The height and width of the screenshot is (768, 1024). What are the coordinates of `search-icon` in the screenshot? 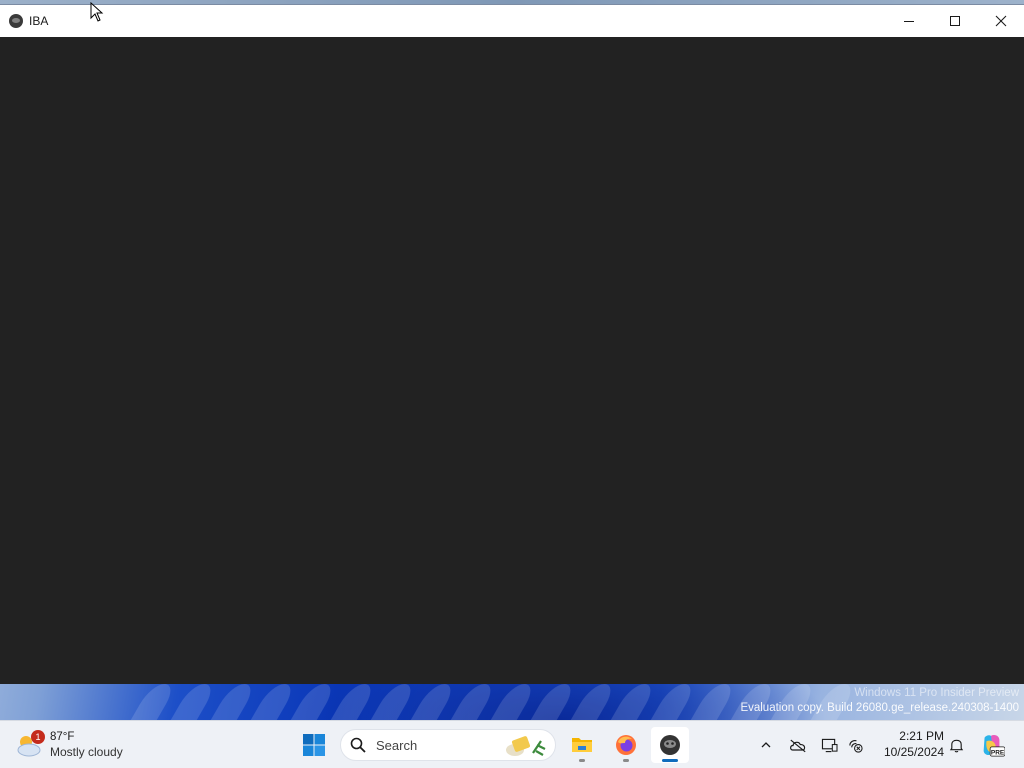 It's located at (358, 745).